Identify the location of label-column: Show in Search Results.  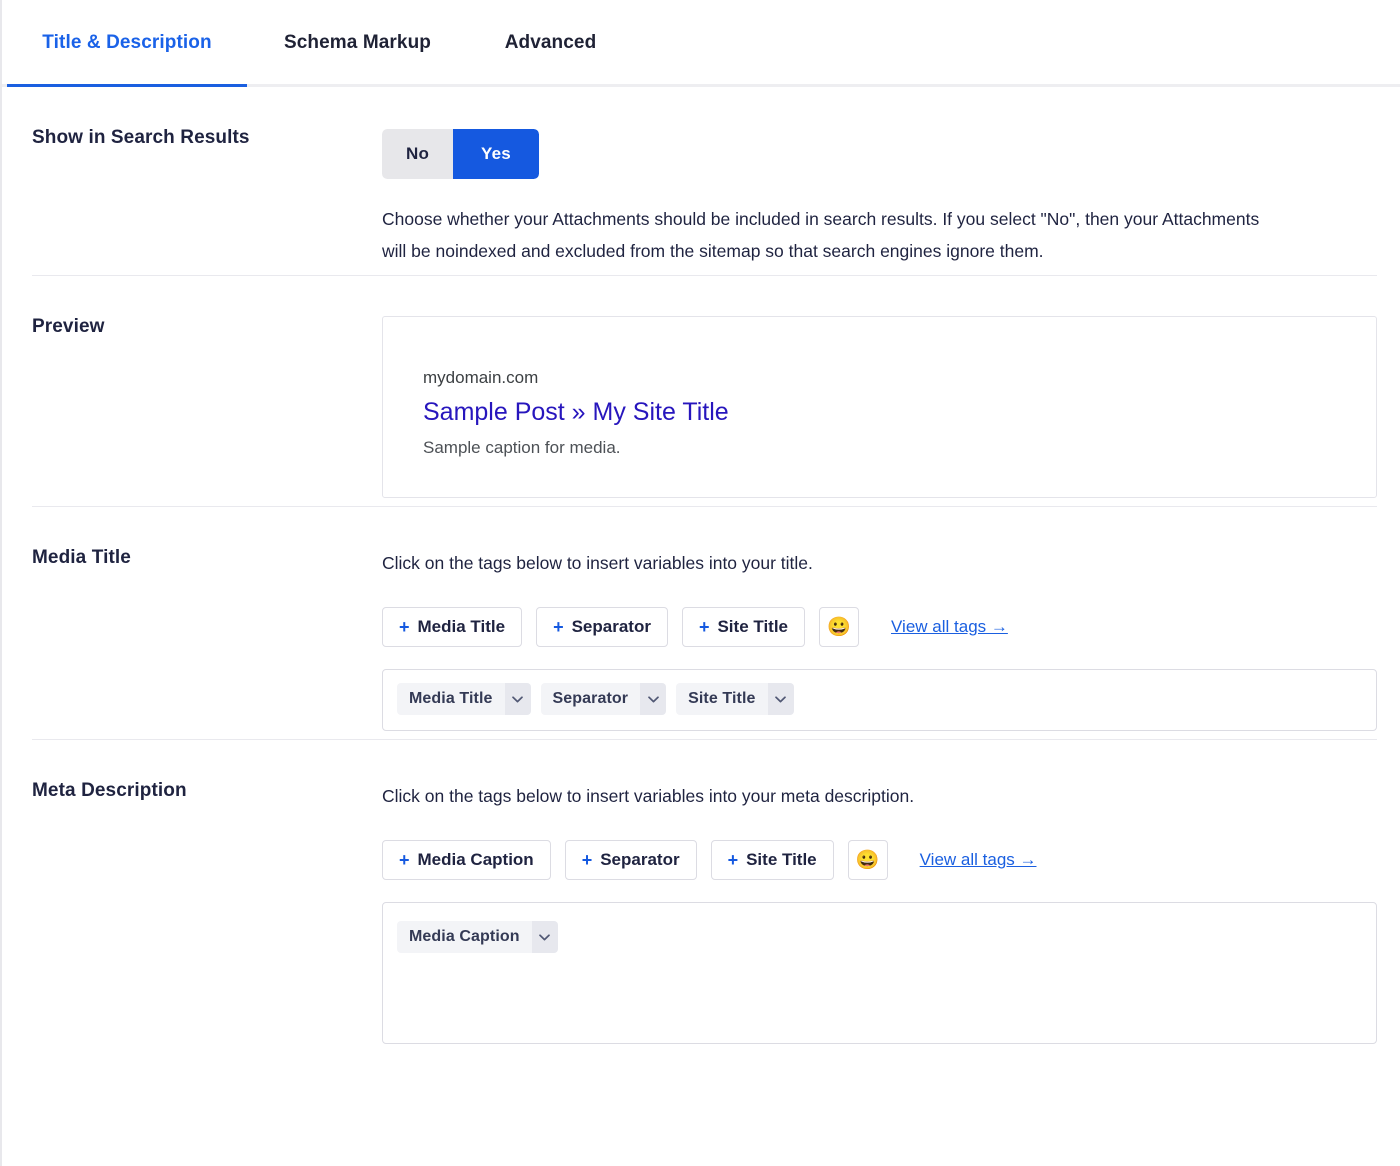
(207, 181).